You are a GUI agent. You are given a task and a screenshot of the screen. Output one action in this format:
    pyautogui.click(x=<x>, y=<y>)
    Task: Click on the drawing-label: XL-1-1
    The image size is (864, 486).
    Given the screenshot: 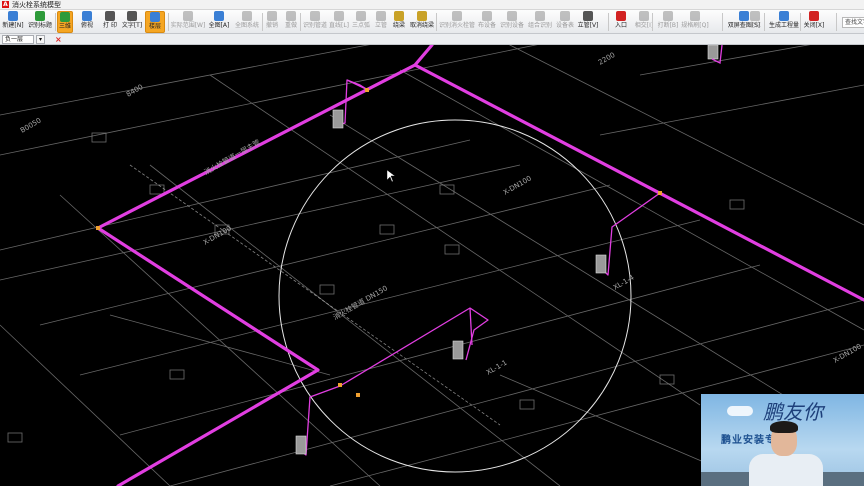 What is the action you would take?
    pyautogui.click(x=497, y=368)
    